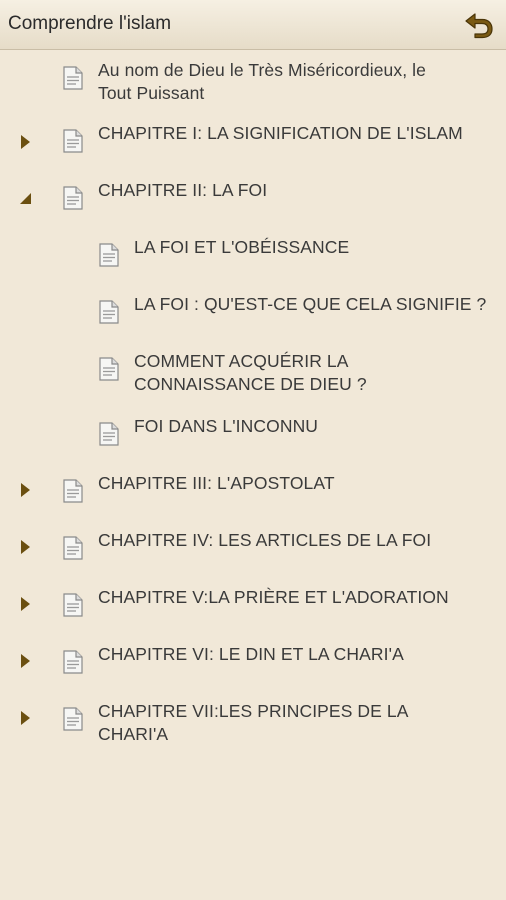 The height and width of the screenshot is (900, 506). What do you see at coordinates (280, 133) in the screenshot?
I see `toc-item-label: CHAPITRE I: LA SIGNIFICATION DE L'ISLAM` at bounding box center [280, 133].